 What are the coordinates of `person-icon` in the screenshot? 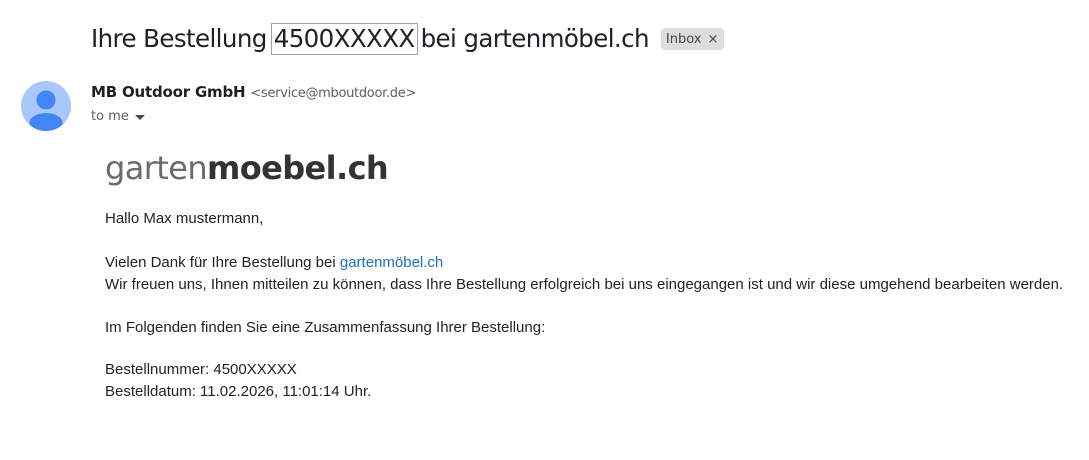 It's located at (46, 110).